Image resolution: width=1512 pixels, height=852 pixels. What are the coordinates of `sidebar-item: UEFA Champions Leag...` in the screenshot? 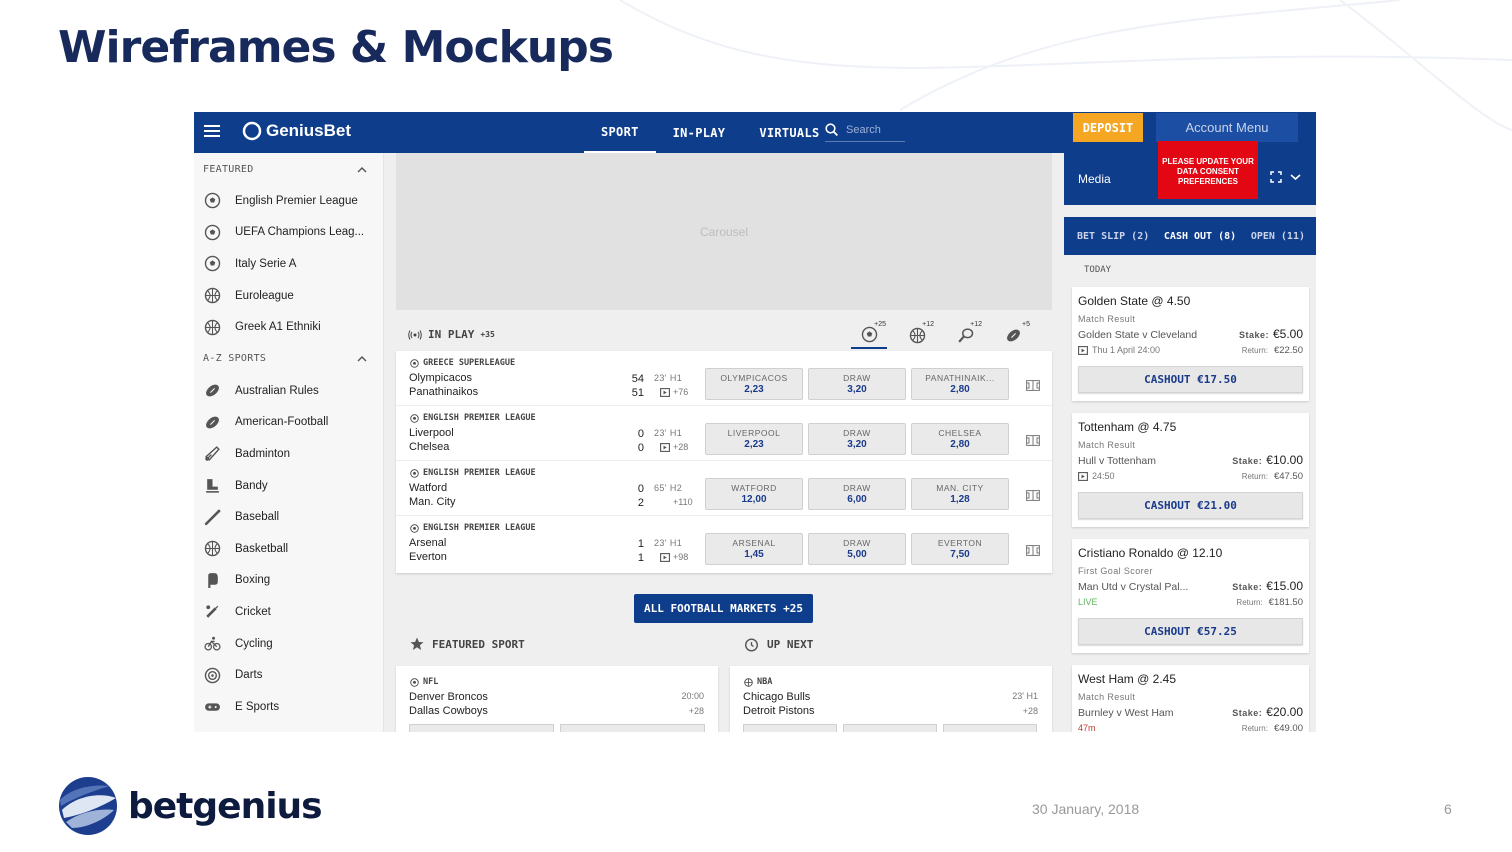 It's located at (288, 233).